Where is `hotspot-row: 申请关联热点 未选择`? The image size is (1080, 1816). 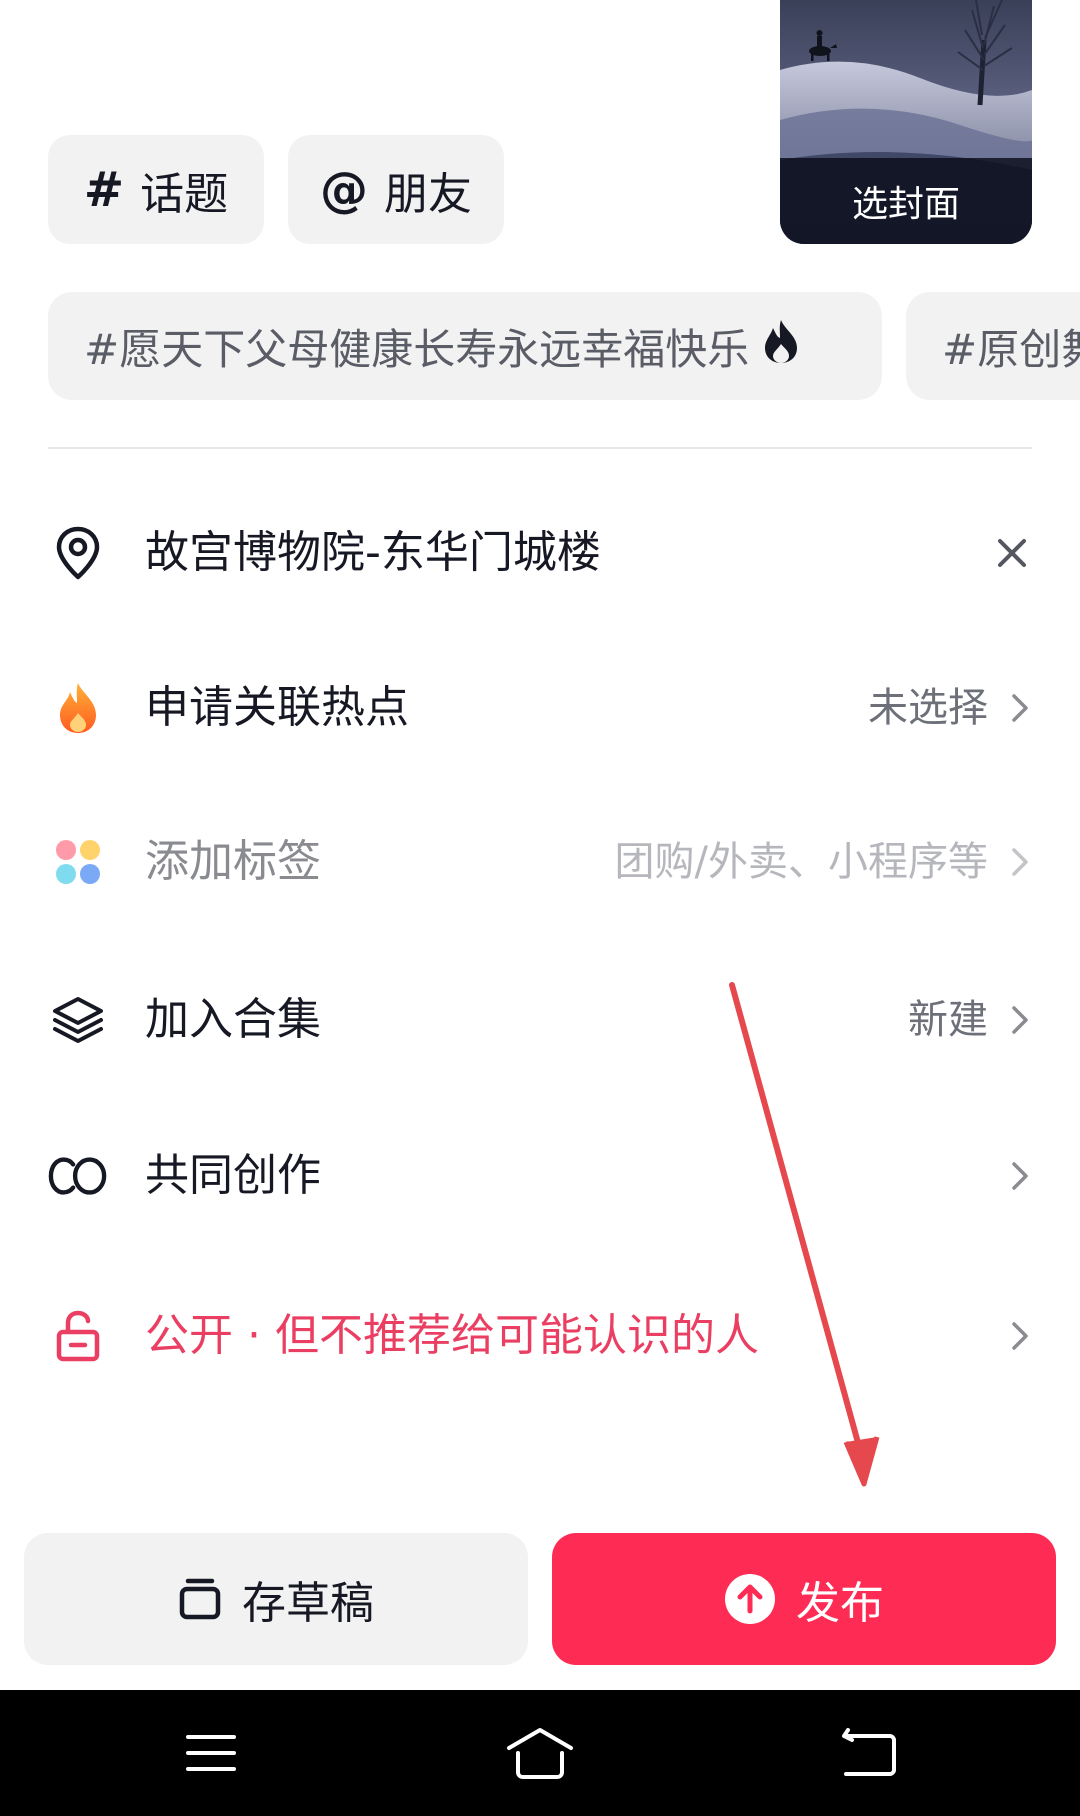
hotspot-row: 申请关联热点 未选择 is located at coordinates (540, 708).